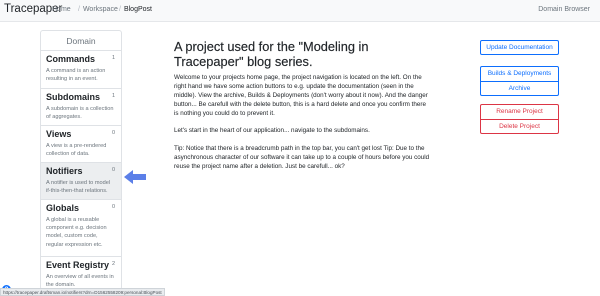 This screenshot has width=600, height=296. What do you see at coordinates (113, 264) in the screenshot?
I see `sidebar-item-count: 2` at bounding box center [113, 264].